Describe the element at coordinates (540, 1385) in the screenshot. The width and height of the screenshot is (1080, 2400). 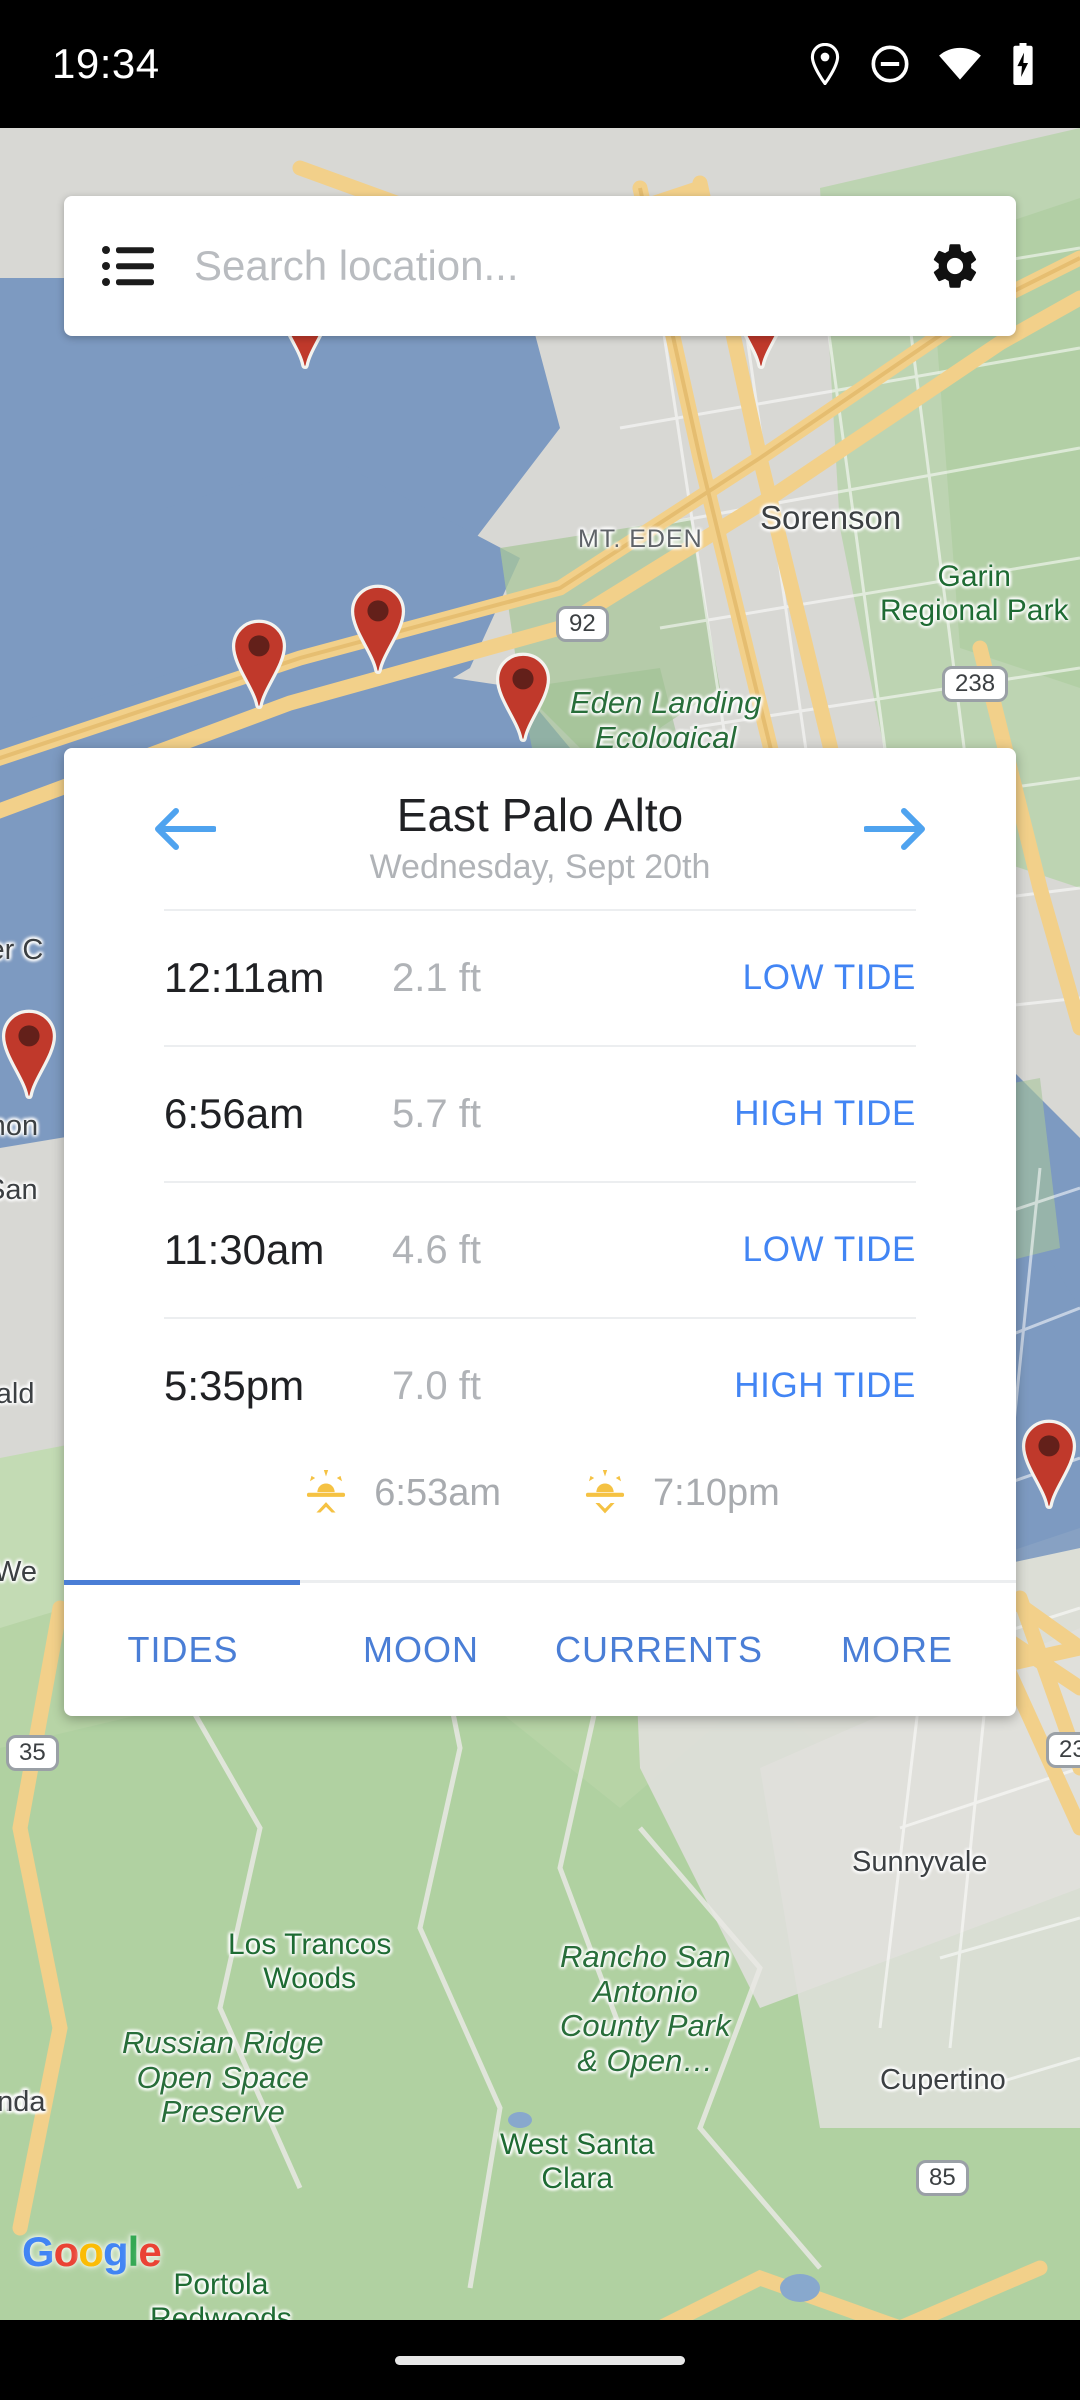
I see `tide-row: 5:35pm 7.0 ft HIGH TIDE` at that location.